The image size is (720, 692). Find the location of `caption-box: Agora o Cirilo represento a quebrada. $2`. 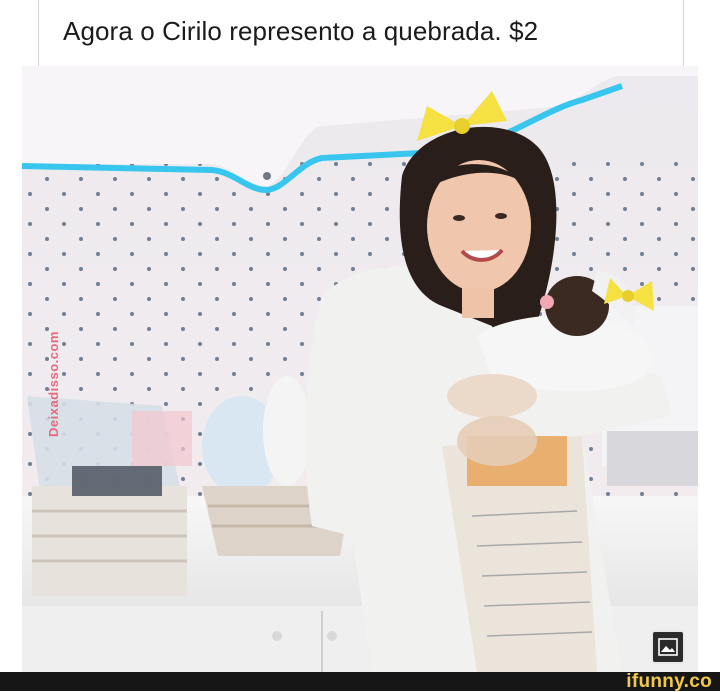

caption-box: Agora o Cirilo represento a quebrada. $2 is located at coordinates (361, 33).